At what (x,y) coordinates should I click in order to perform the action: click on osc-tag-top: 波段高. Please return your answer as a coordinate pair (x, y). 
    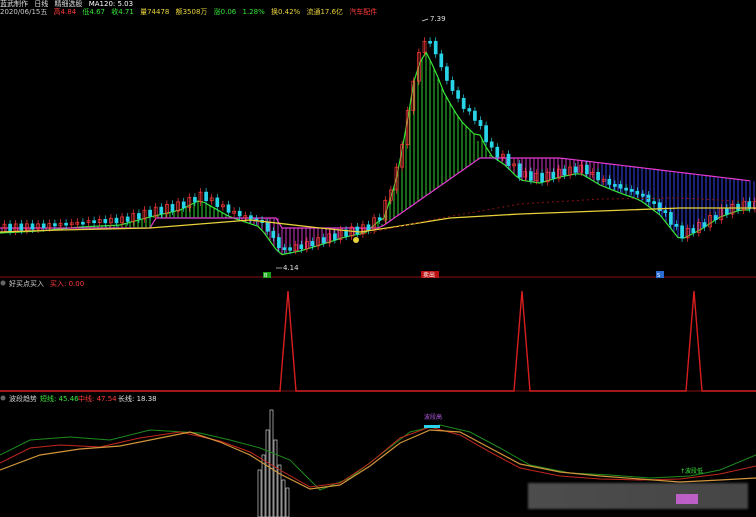
    Looking at the image, I should click on (433, 417).